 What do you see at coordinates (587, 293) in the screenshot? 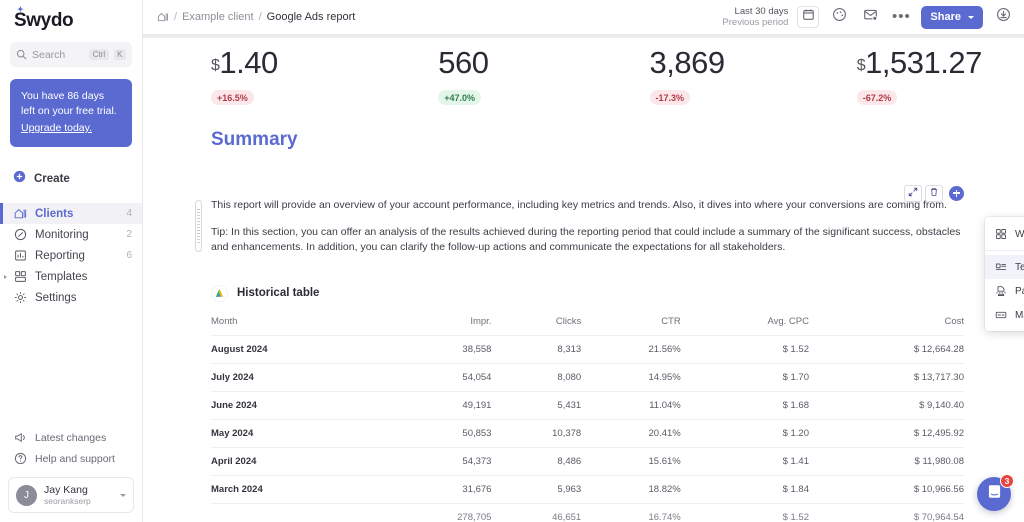
I see `table-header: Historical table` at bounding box center [587, 293].